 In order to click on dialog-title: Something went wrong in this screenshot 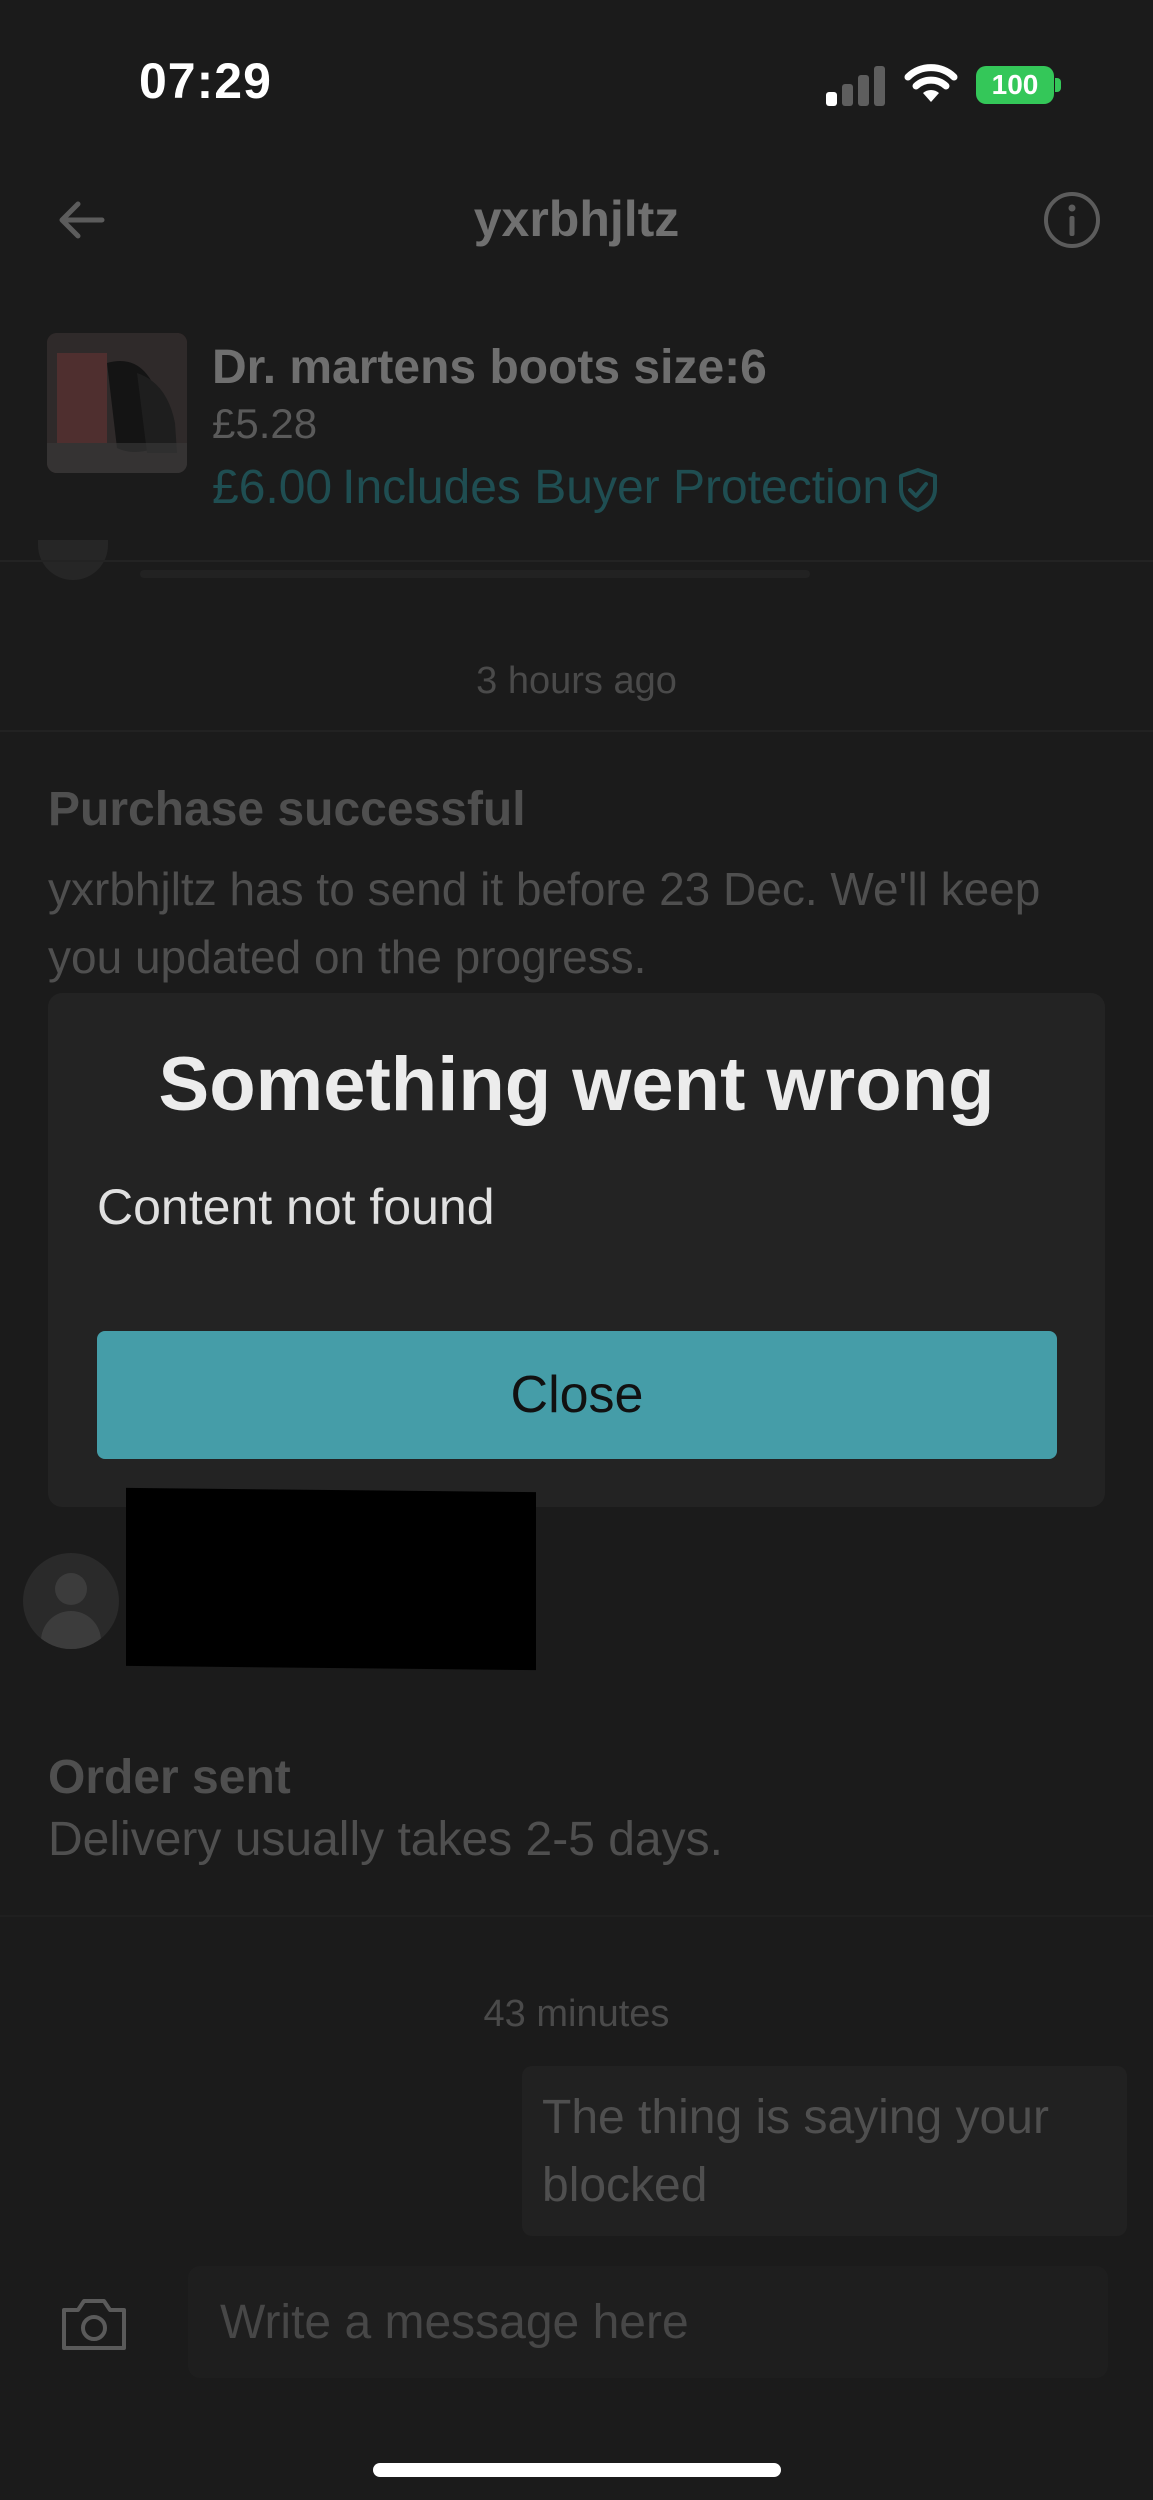, I will do `click(576, 1084)`.